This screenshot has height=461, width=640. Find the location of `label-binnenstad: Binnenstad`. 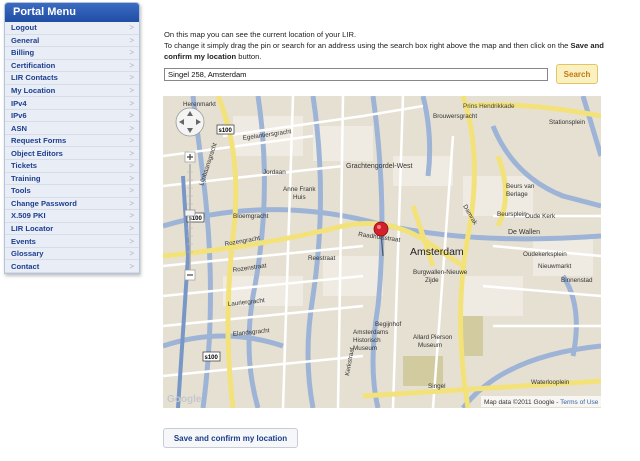

label-binnenstad: Binnenstad is located at coordinates (577, 280).